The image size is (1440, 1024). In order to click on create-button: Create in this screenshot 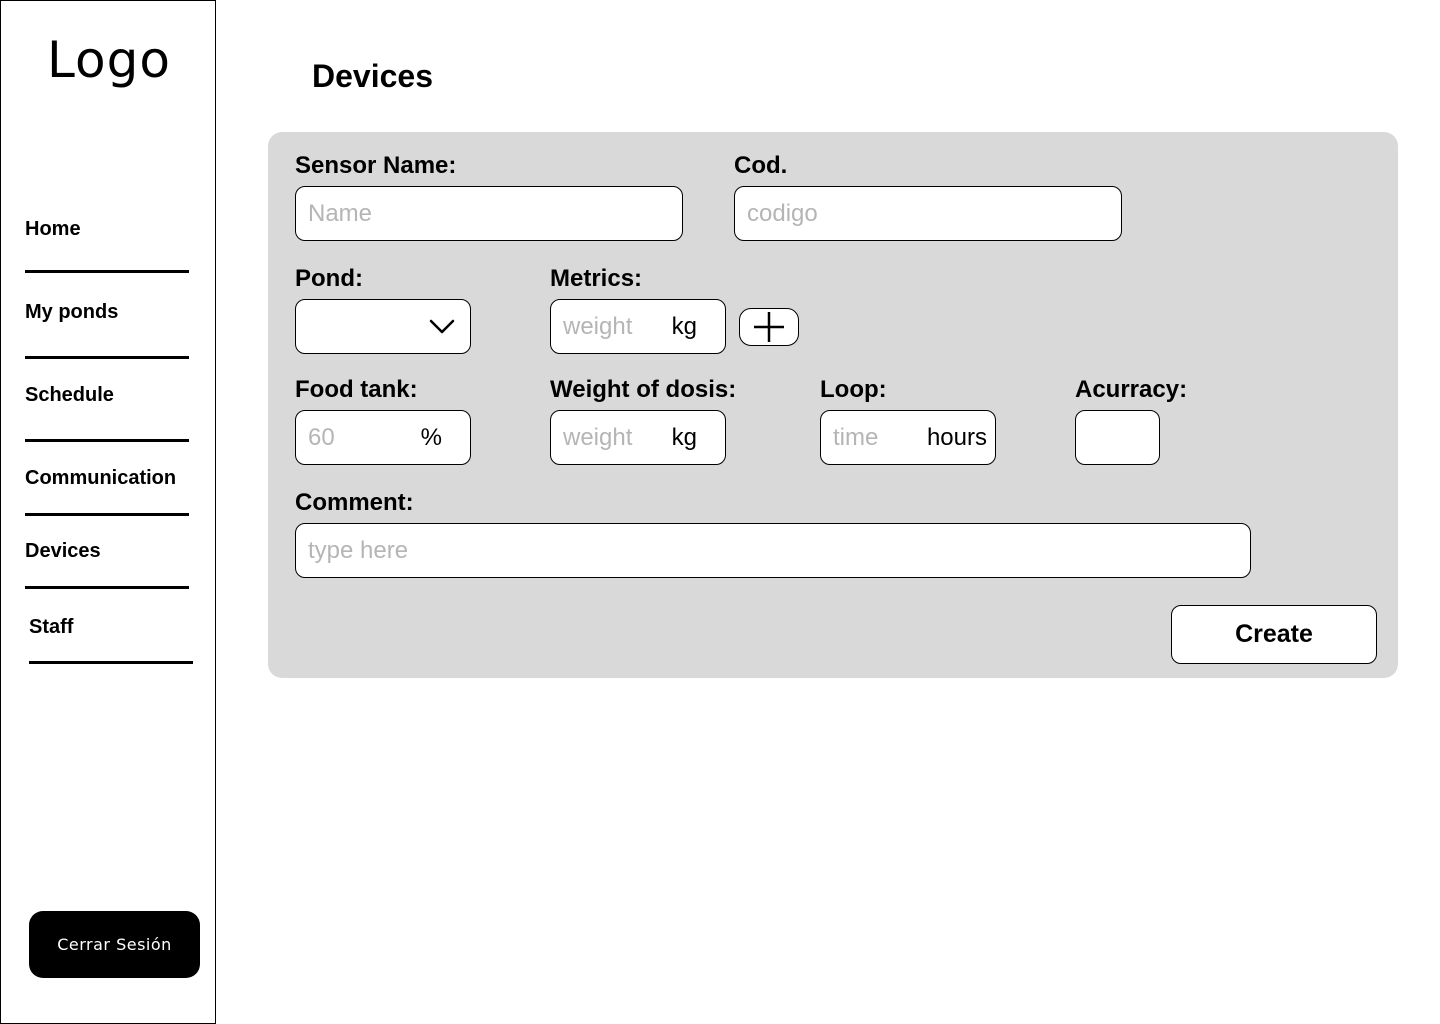, I will do `click(1274, 634)`.